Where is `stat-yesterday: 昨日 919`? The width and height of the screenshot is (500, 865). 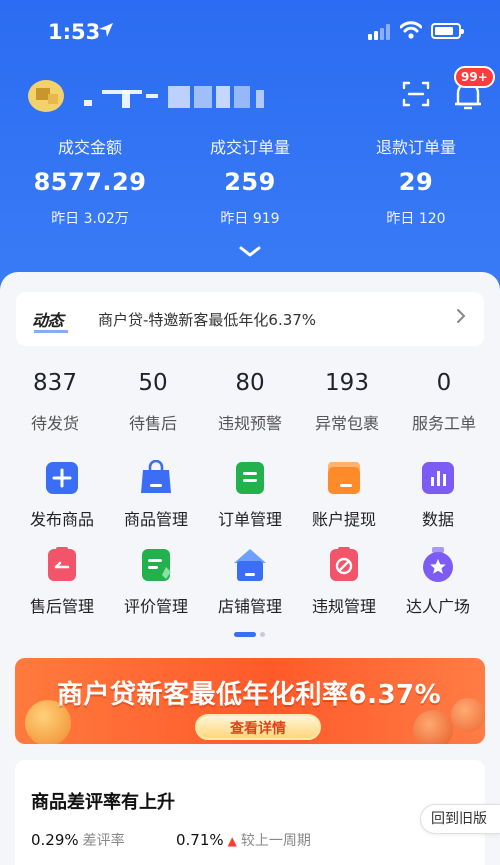 stat-yesterday: 昨日 919 is located at coordinates (250, 219).